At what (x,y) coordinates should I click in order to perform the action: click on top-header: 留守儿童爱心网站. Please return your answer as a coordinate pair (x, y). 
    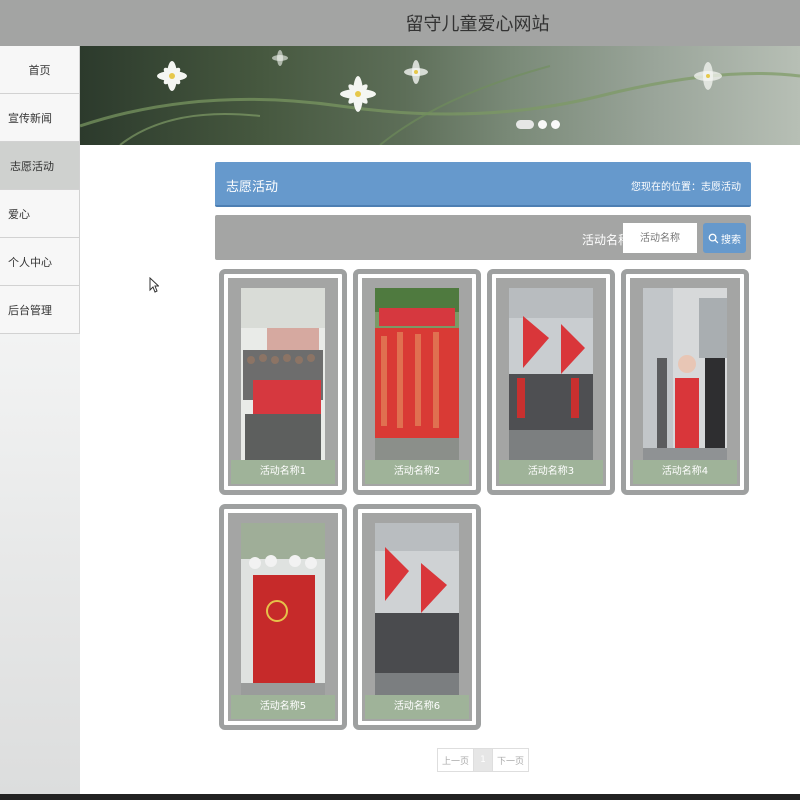
    Looking at the image, I should click on (400, 23).